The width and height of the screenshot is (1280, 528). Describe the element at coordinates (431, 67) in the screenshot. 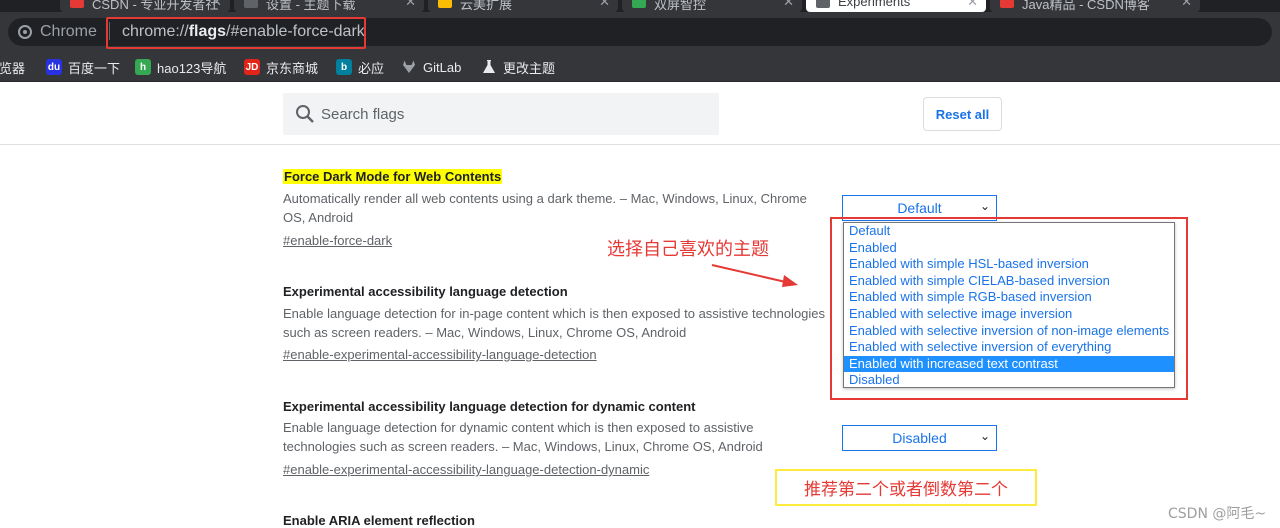

I see `bookmark-gitlab: GitLab` at that location.